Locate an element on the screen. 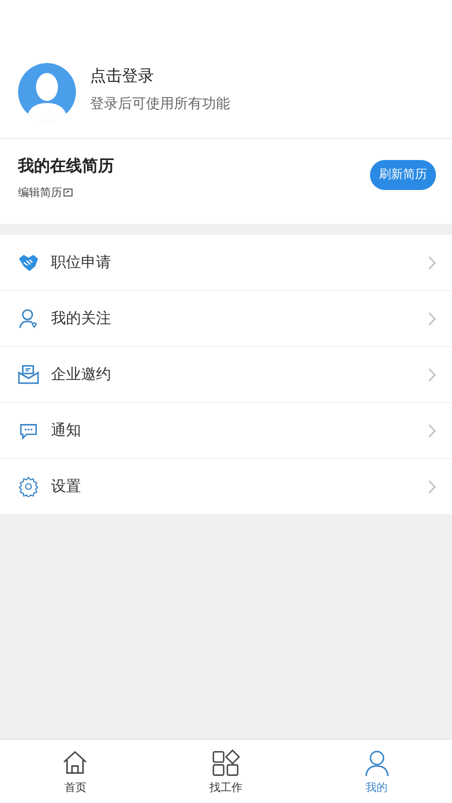  resume-title: 我的在线简历 is located at coordinates (66, 166).